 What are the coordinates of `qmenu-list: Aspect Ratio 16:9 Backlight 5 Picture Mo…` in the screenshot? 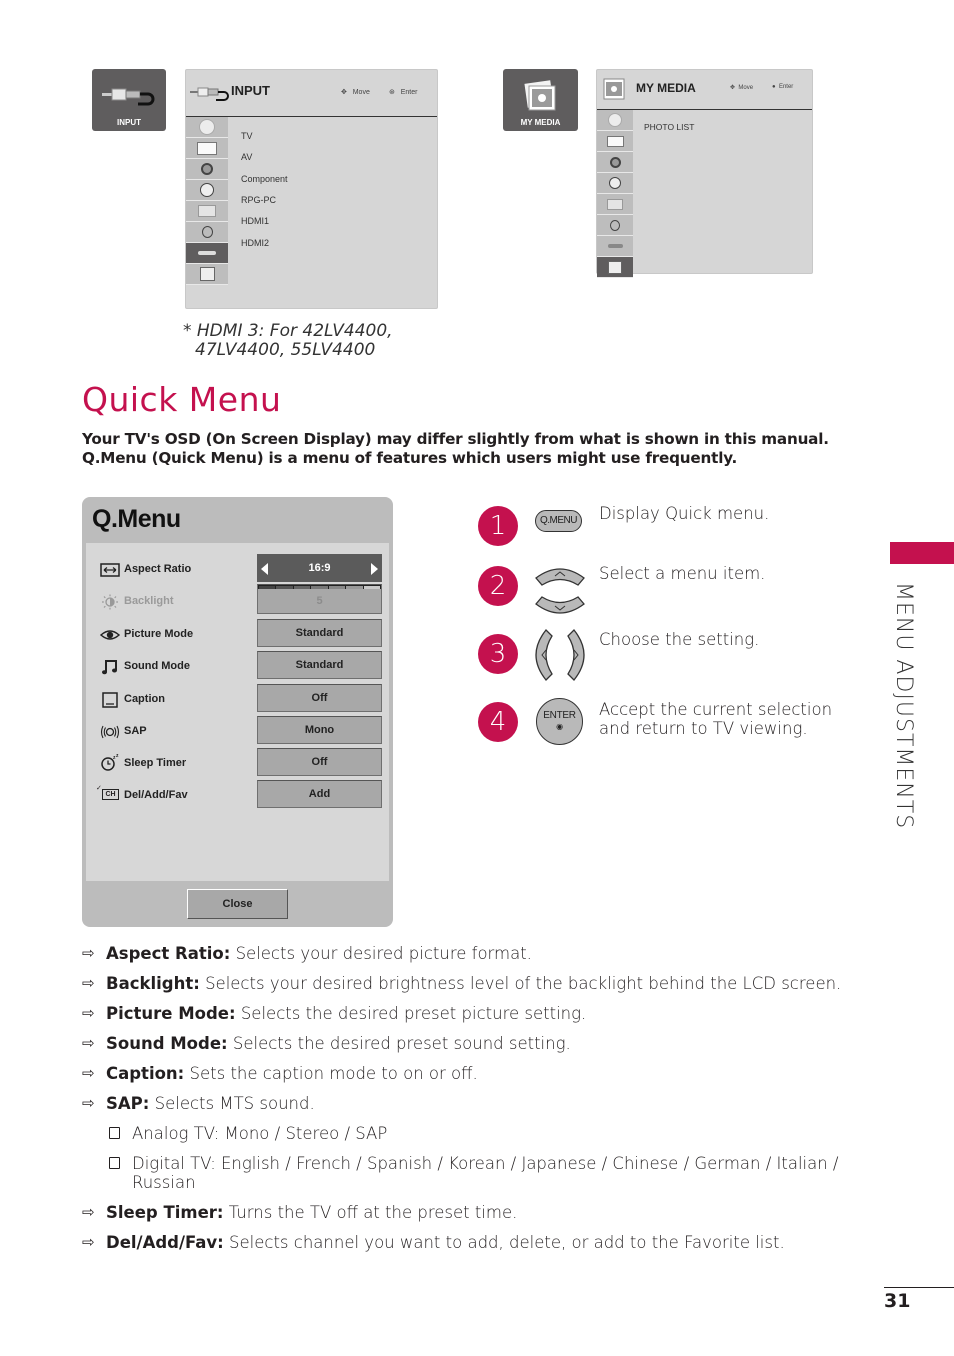 It's located at (237, 712).